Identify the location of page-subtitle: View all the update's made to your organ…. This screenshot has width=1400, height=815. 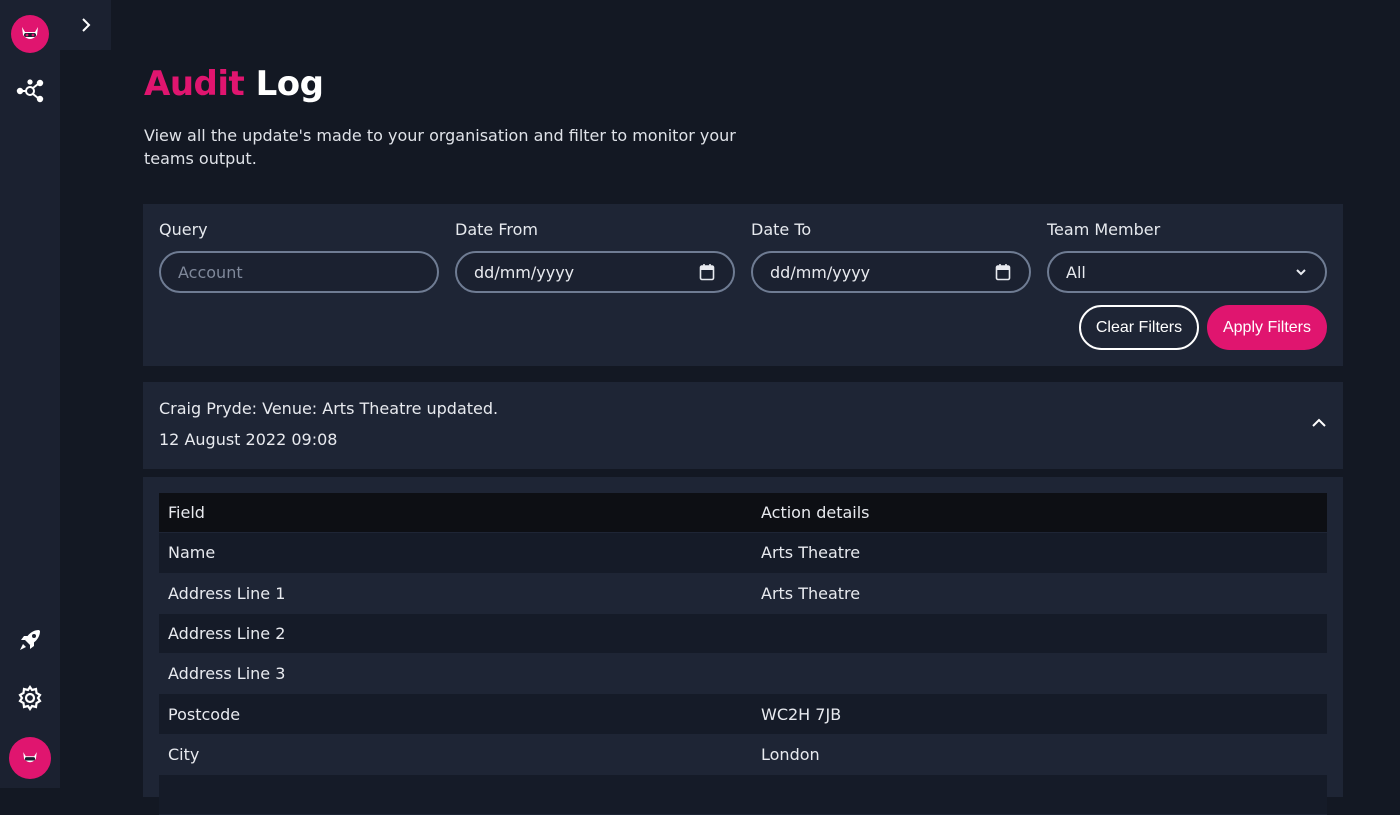
(444, 147).